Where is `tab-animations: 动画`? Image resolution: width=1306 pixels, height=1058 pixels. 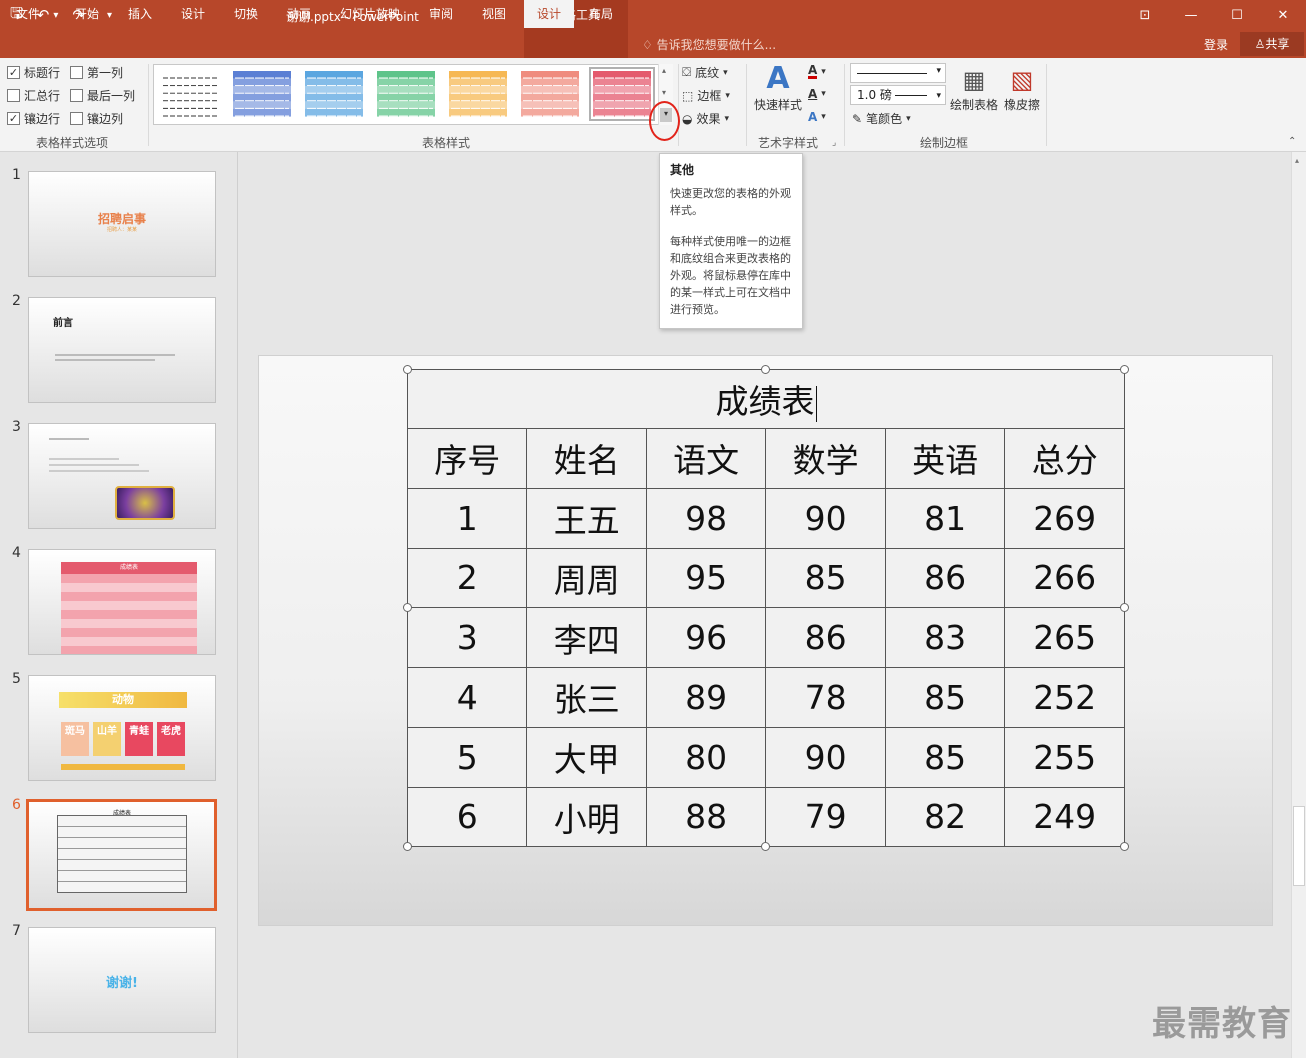
tab-animations: 动画 is located at coordinates (299, 14).